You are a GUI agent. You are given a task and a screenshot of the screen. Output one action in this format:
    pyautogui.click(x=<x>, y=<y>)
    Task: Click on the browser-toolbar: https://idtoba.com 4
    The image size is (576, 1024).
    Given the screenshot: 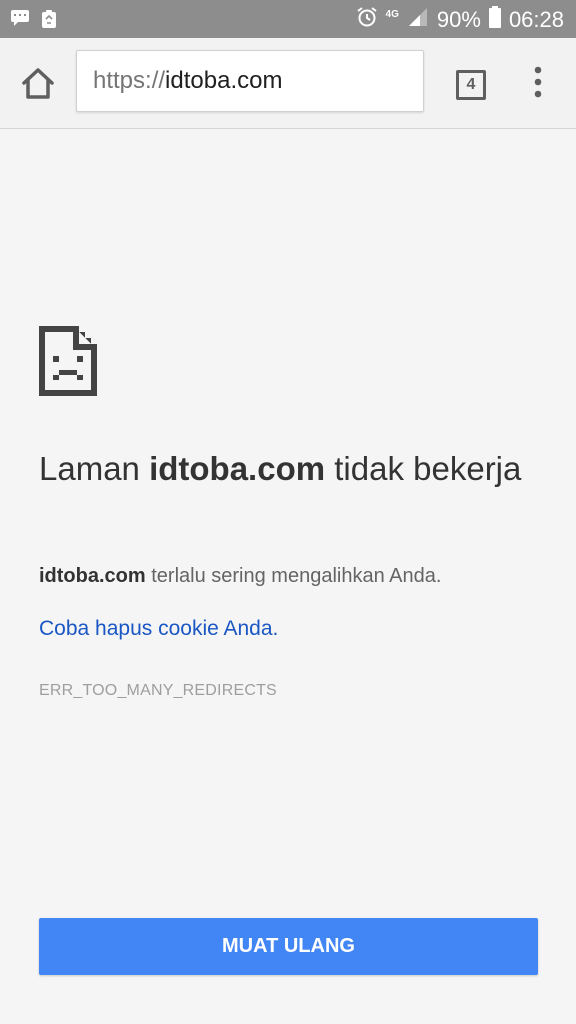 What is the action you would take?
    pyautogui.click(x=288, y=83)
    